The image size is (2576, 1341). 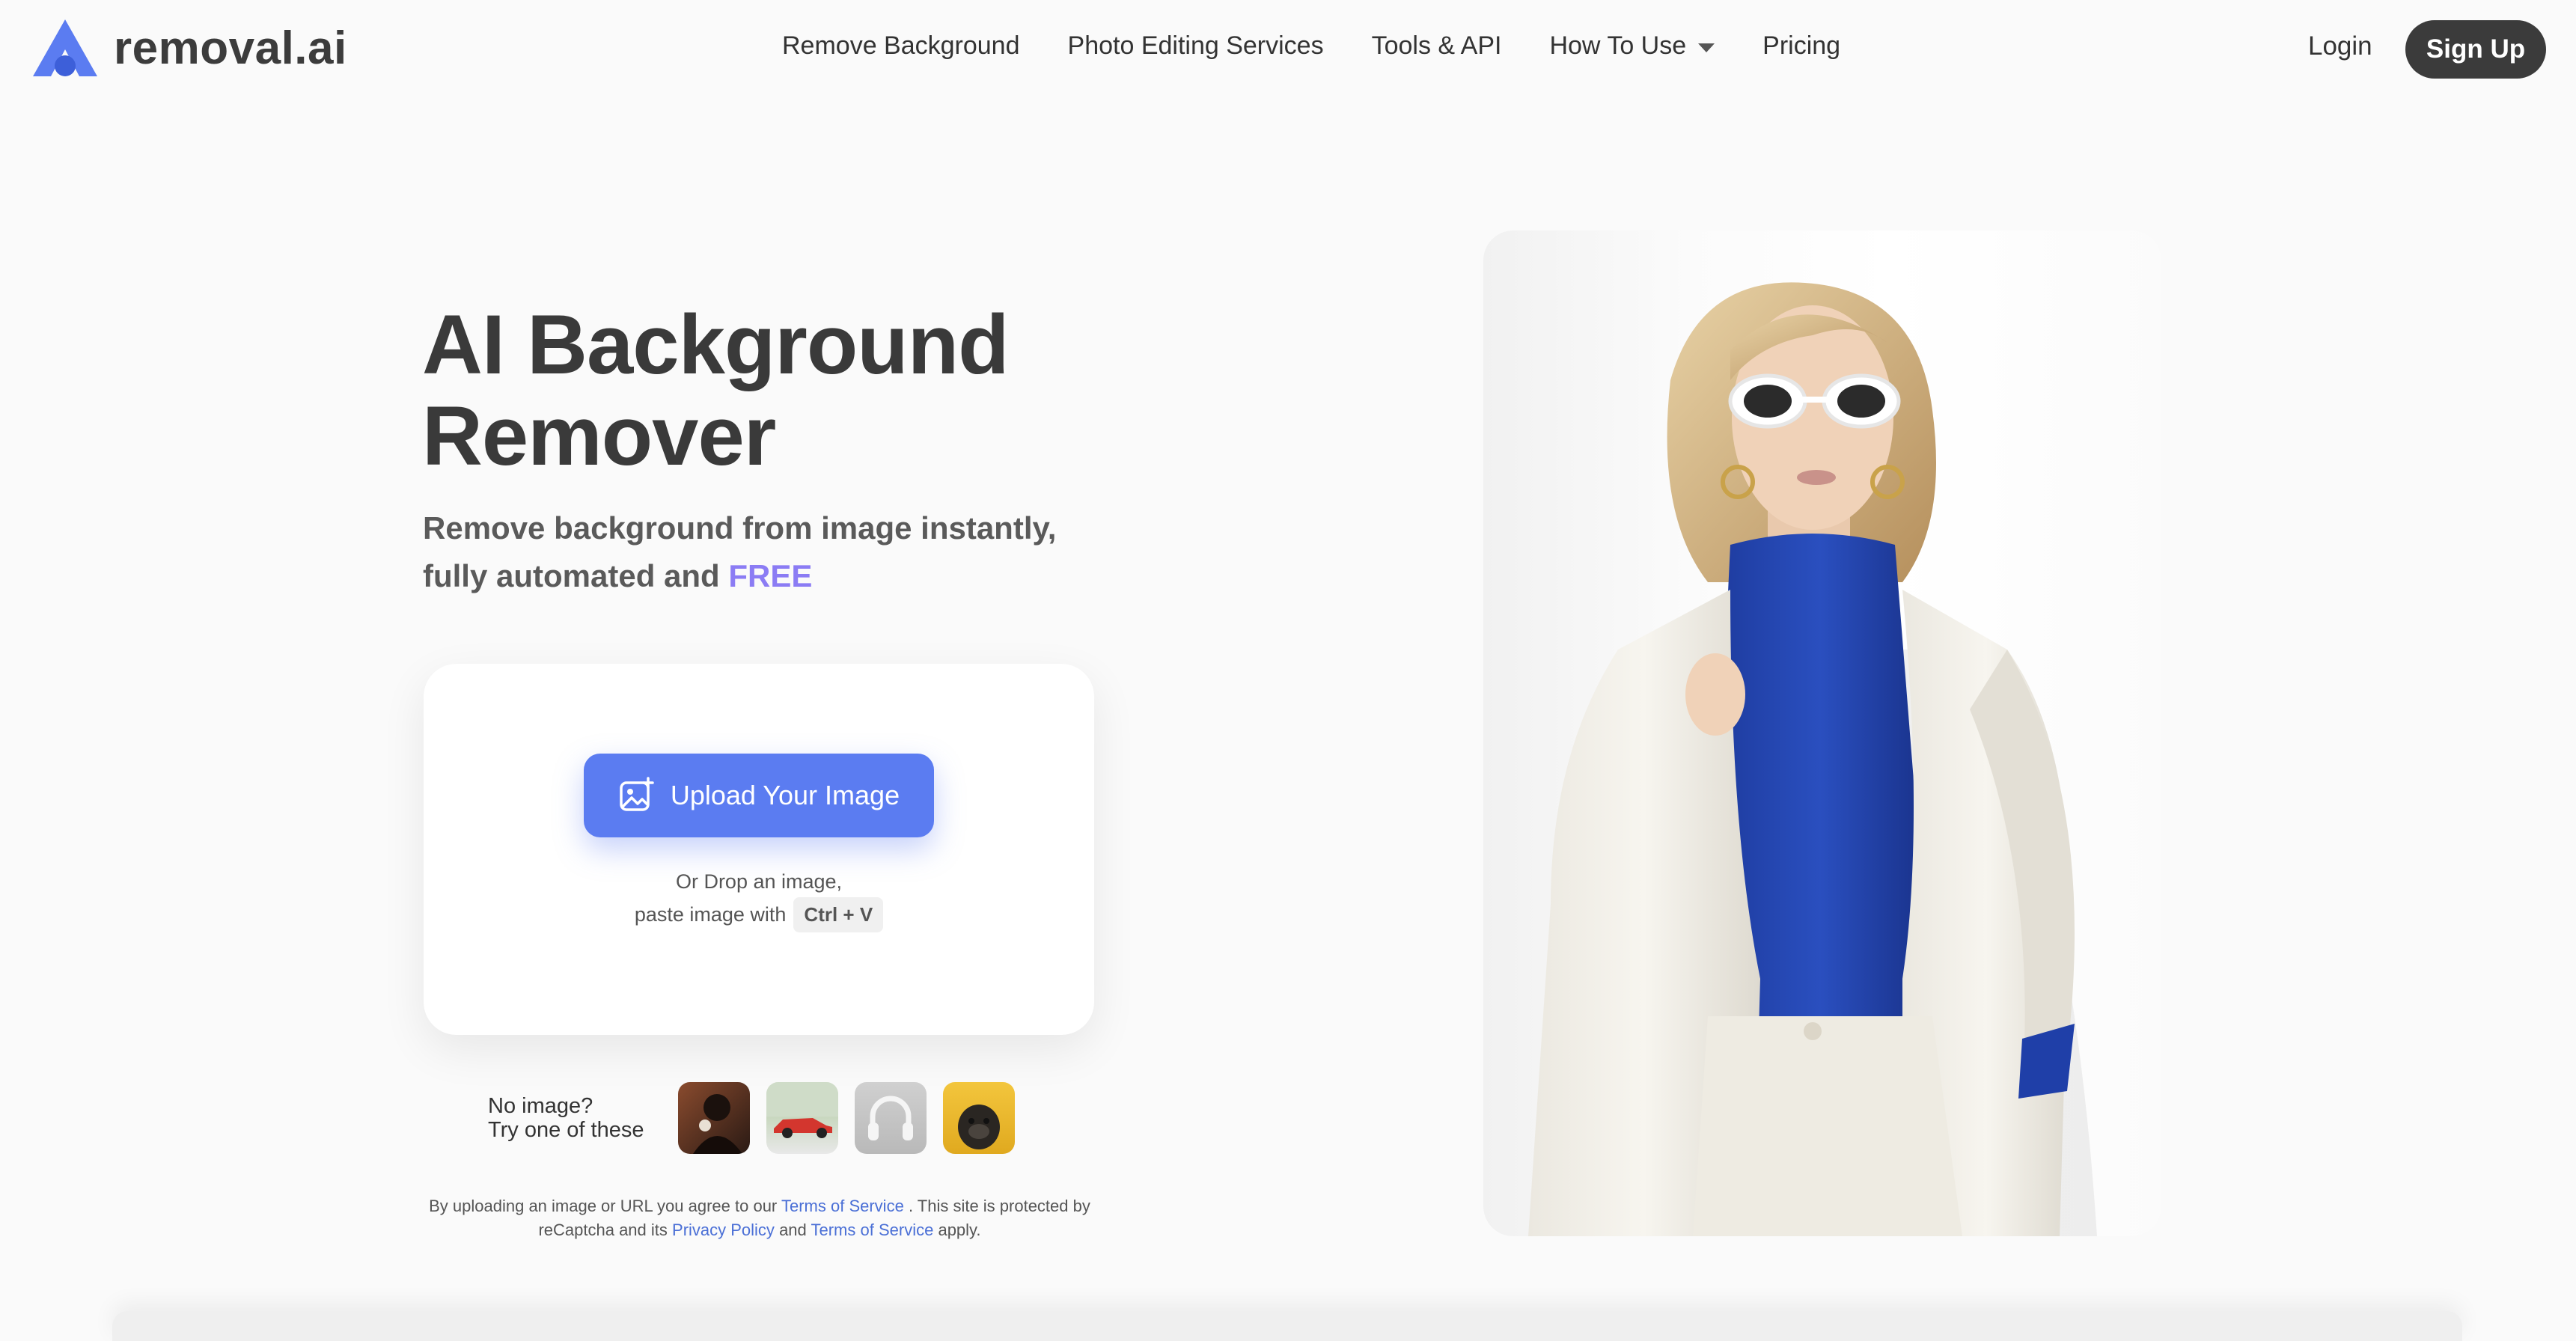 I want to click on nav-label: Pricing, so click(x=1802, y=46).